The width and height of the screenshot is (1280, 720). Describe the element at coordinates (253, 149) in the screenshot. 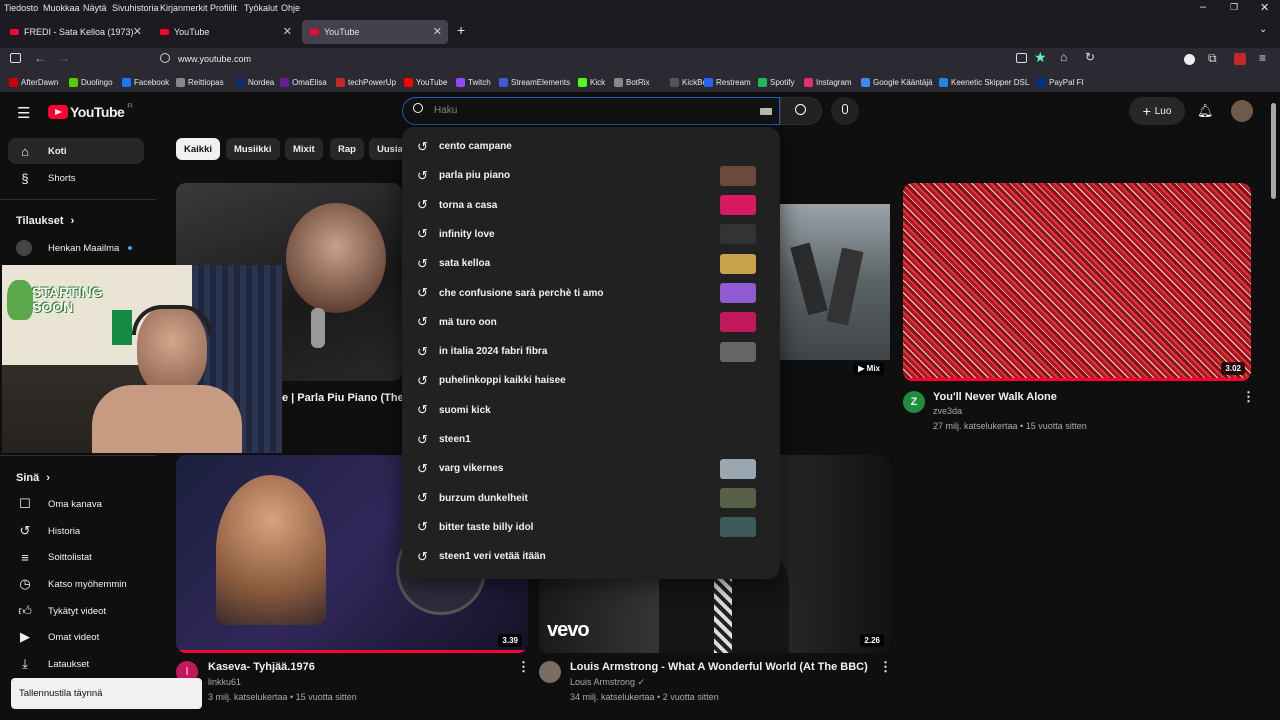

I see `chip-musiikki: Musiikki` at that location.